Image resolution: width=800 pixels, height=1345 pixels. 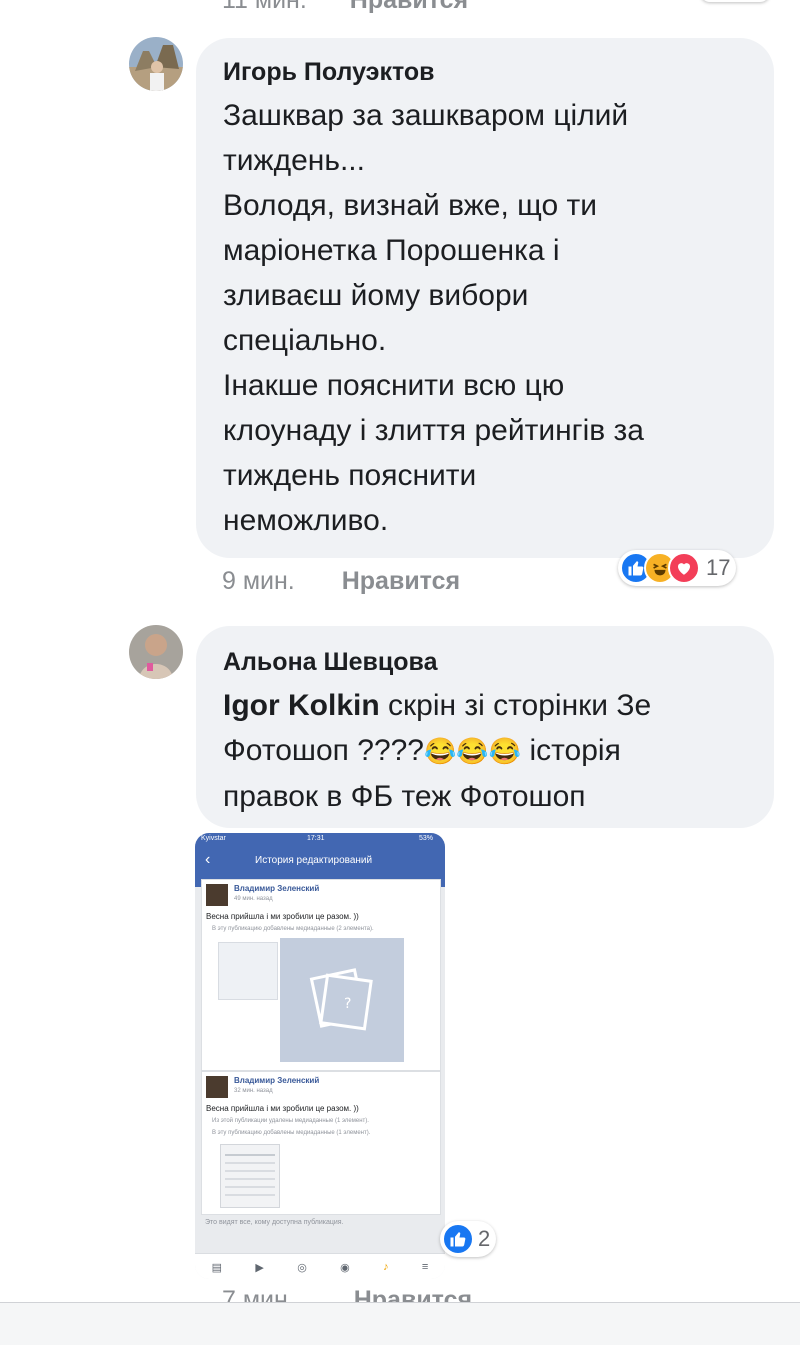 What do you see at coordinates (718, 567) in the screenshot?
I see `reaction-count: 17` at bounding box center [718, 567].